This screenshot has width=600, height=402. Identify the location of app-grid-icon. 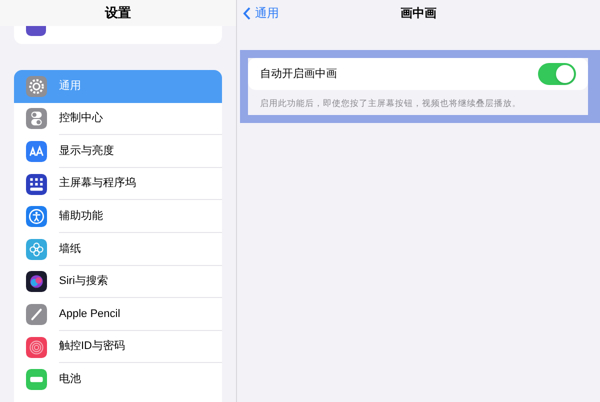
(36, 184).